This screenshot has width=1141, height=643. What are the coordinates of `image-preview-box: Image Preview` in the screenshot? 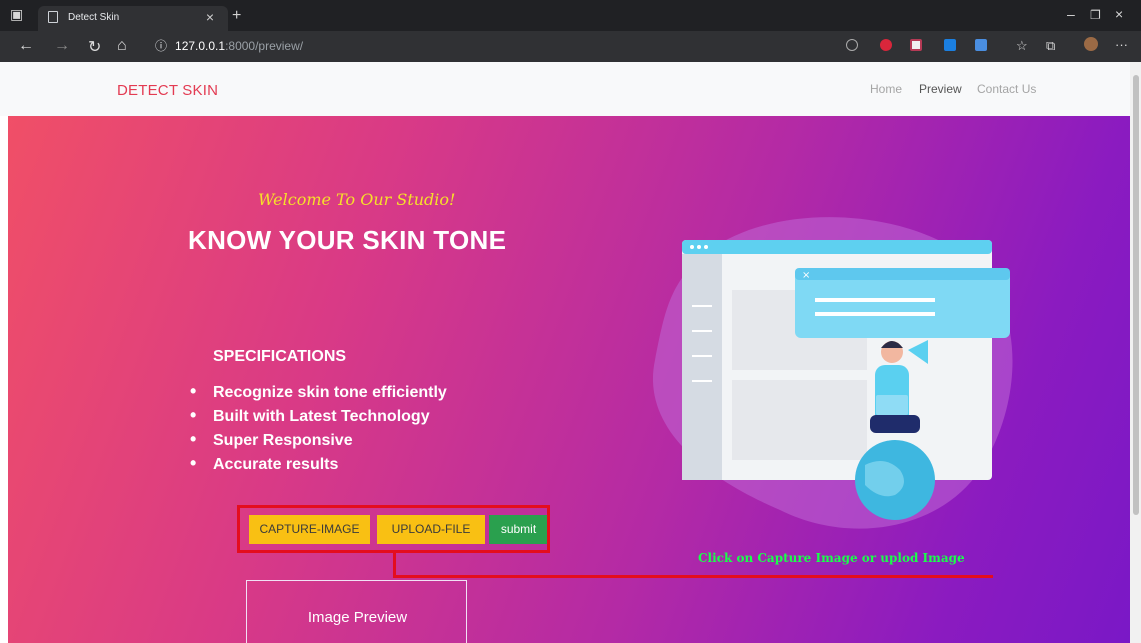 It's located at (356, 611).